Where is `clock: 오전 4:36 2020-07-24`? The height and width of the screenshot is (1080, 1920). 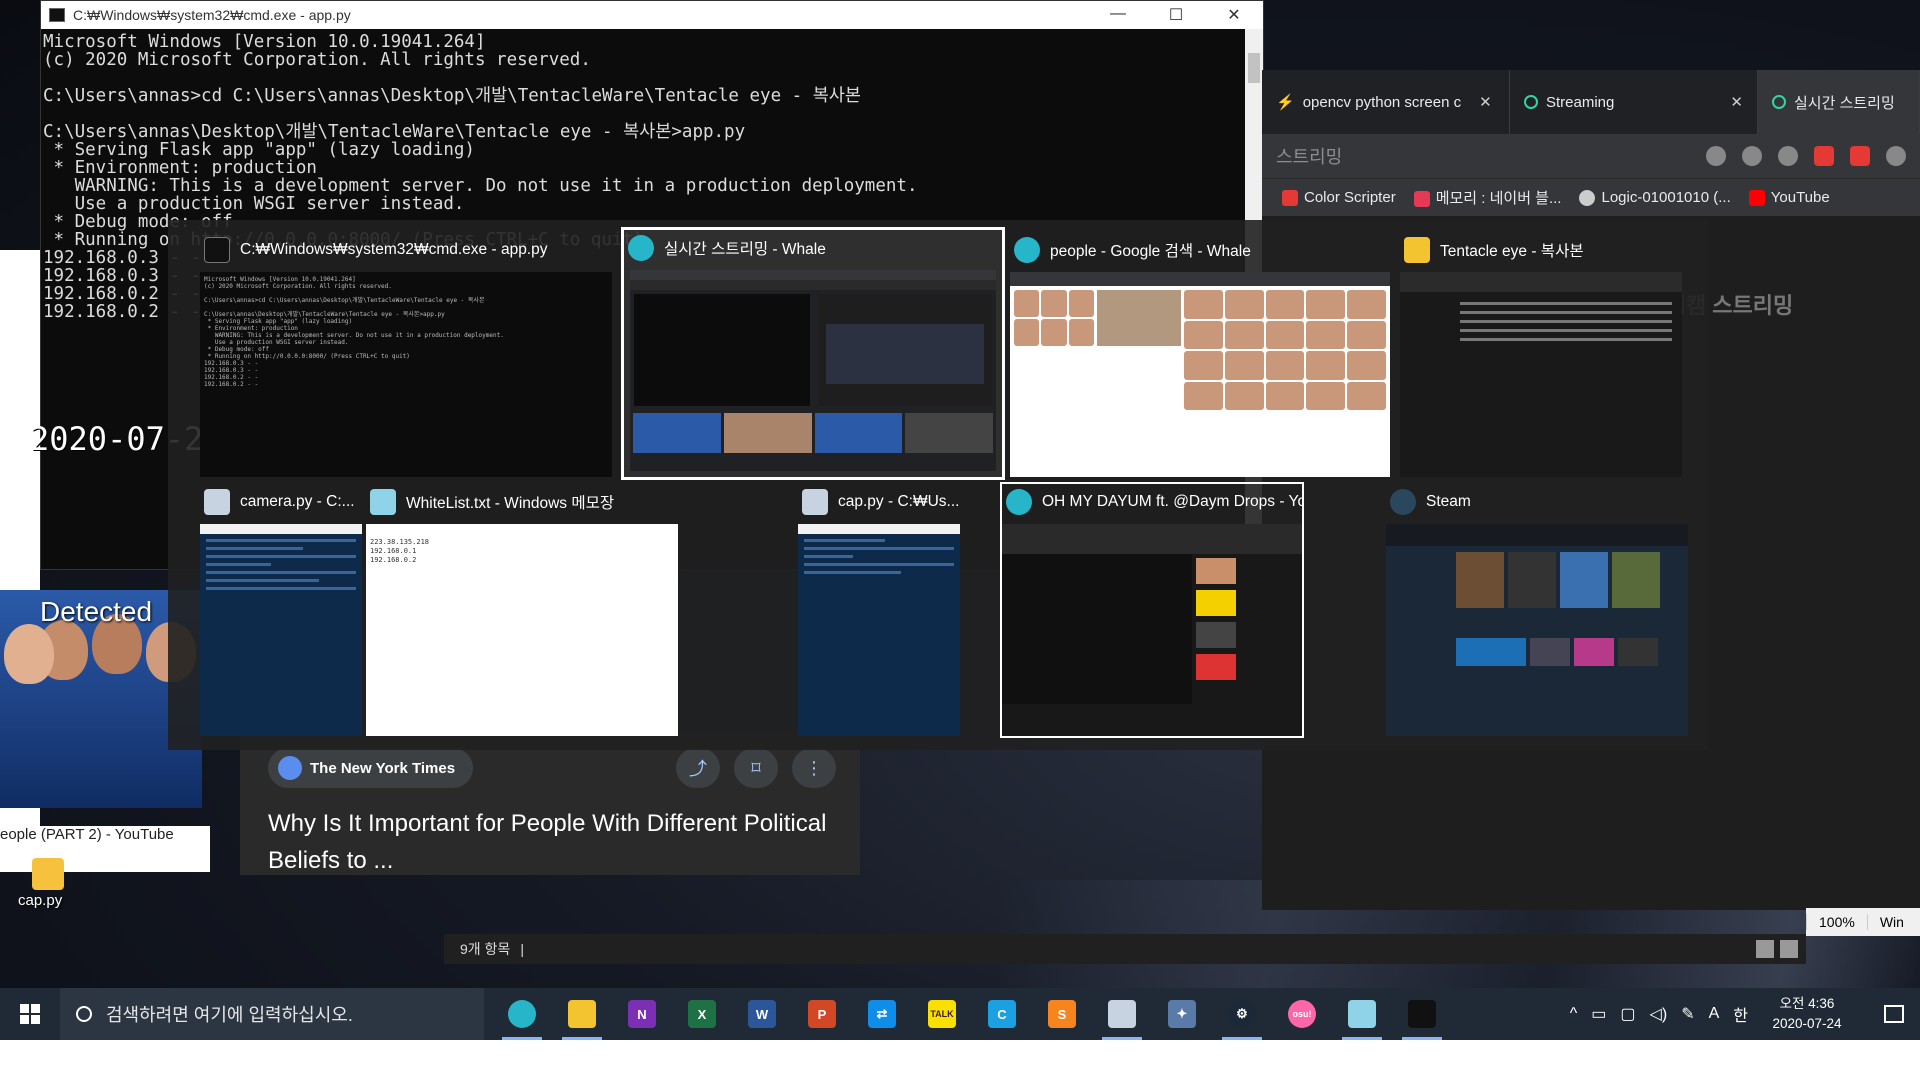 clock: 오전 4:36 2020-07-24 is located at coordinates (1807, 1014).